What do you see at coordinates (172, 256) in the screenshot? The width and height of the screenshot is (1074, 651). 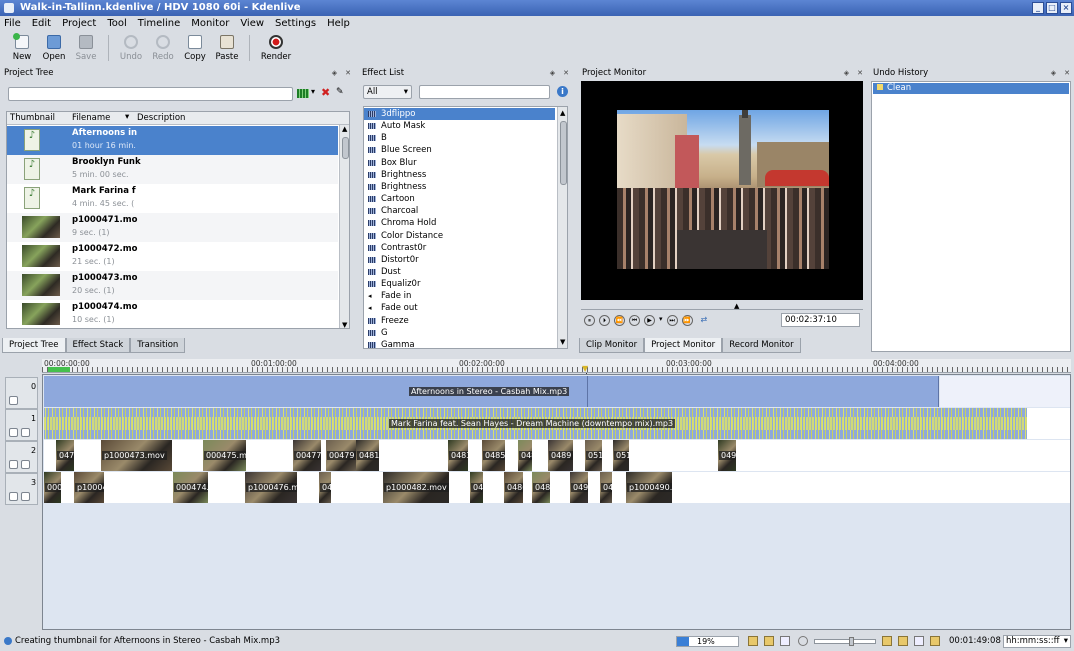 I see `project-item: p1000472.mo 21 sec. (1)` at bounding box center [172, 256].